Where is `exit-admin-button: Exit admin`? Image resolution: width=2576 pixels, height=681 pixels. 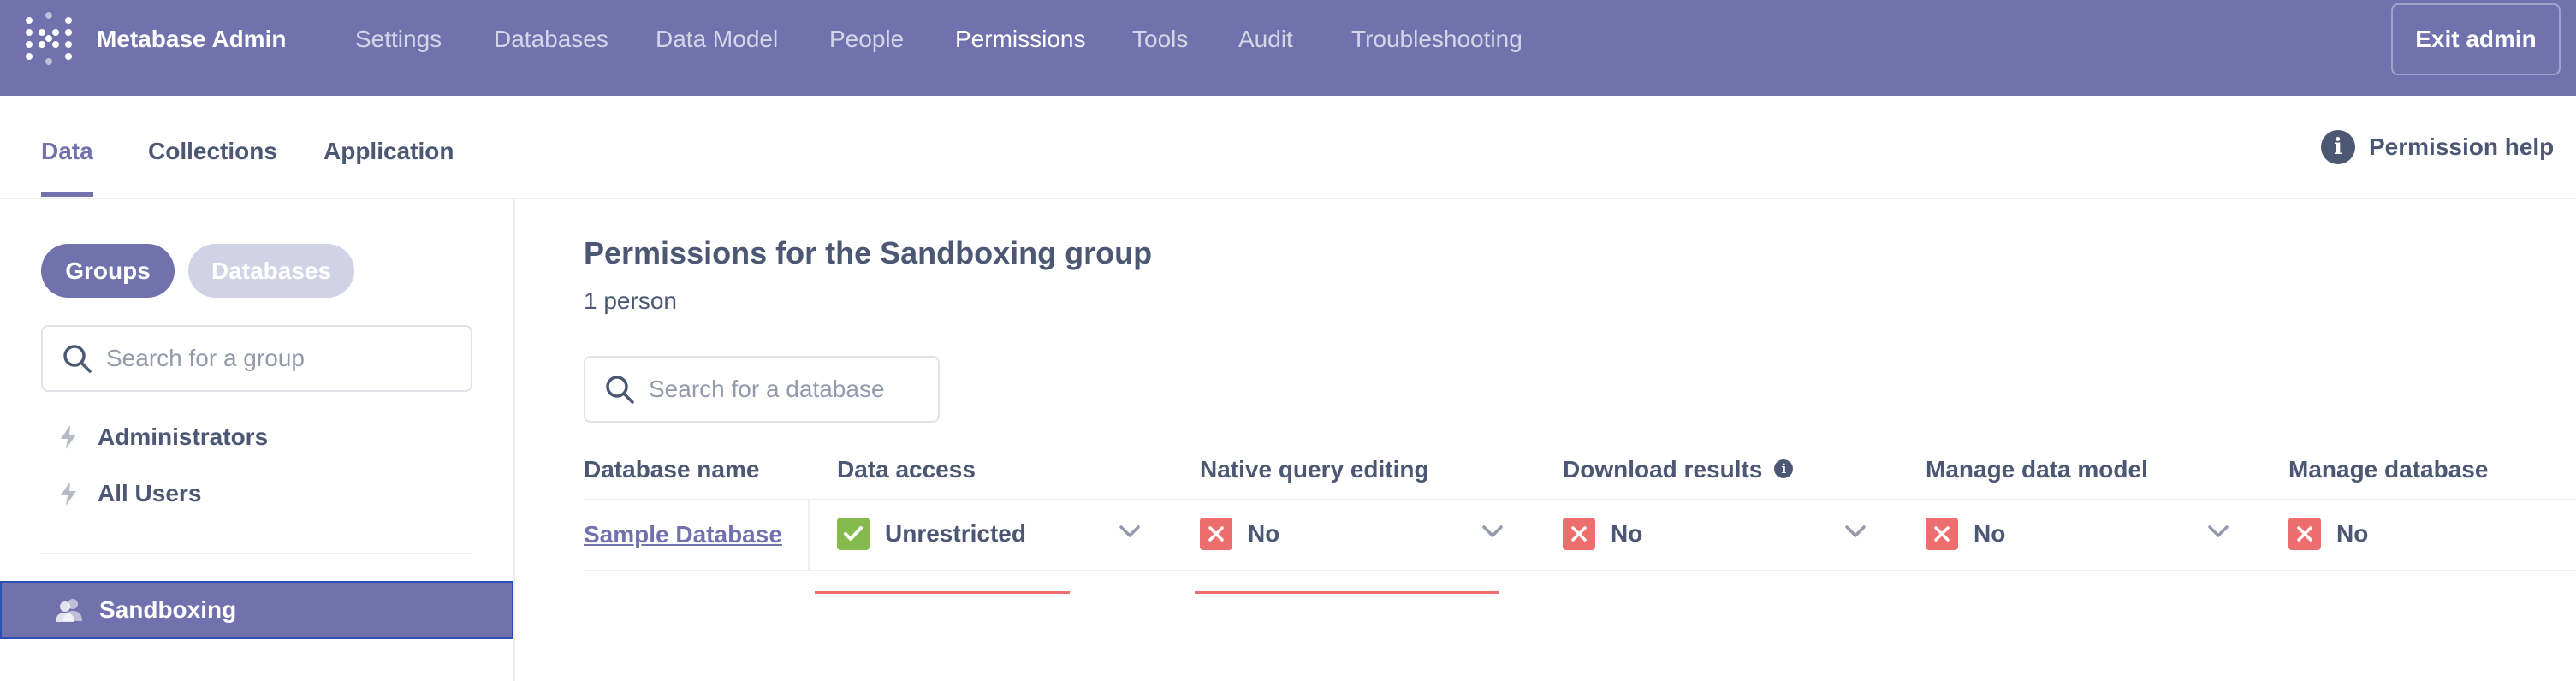
exit-admin-button: Exit admin is located at coordinates (2476, 39).